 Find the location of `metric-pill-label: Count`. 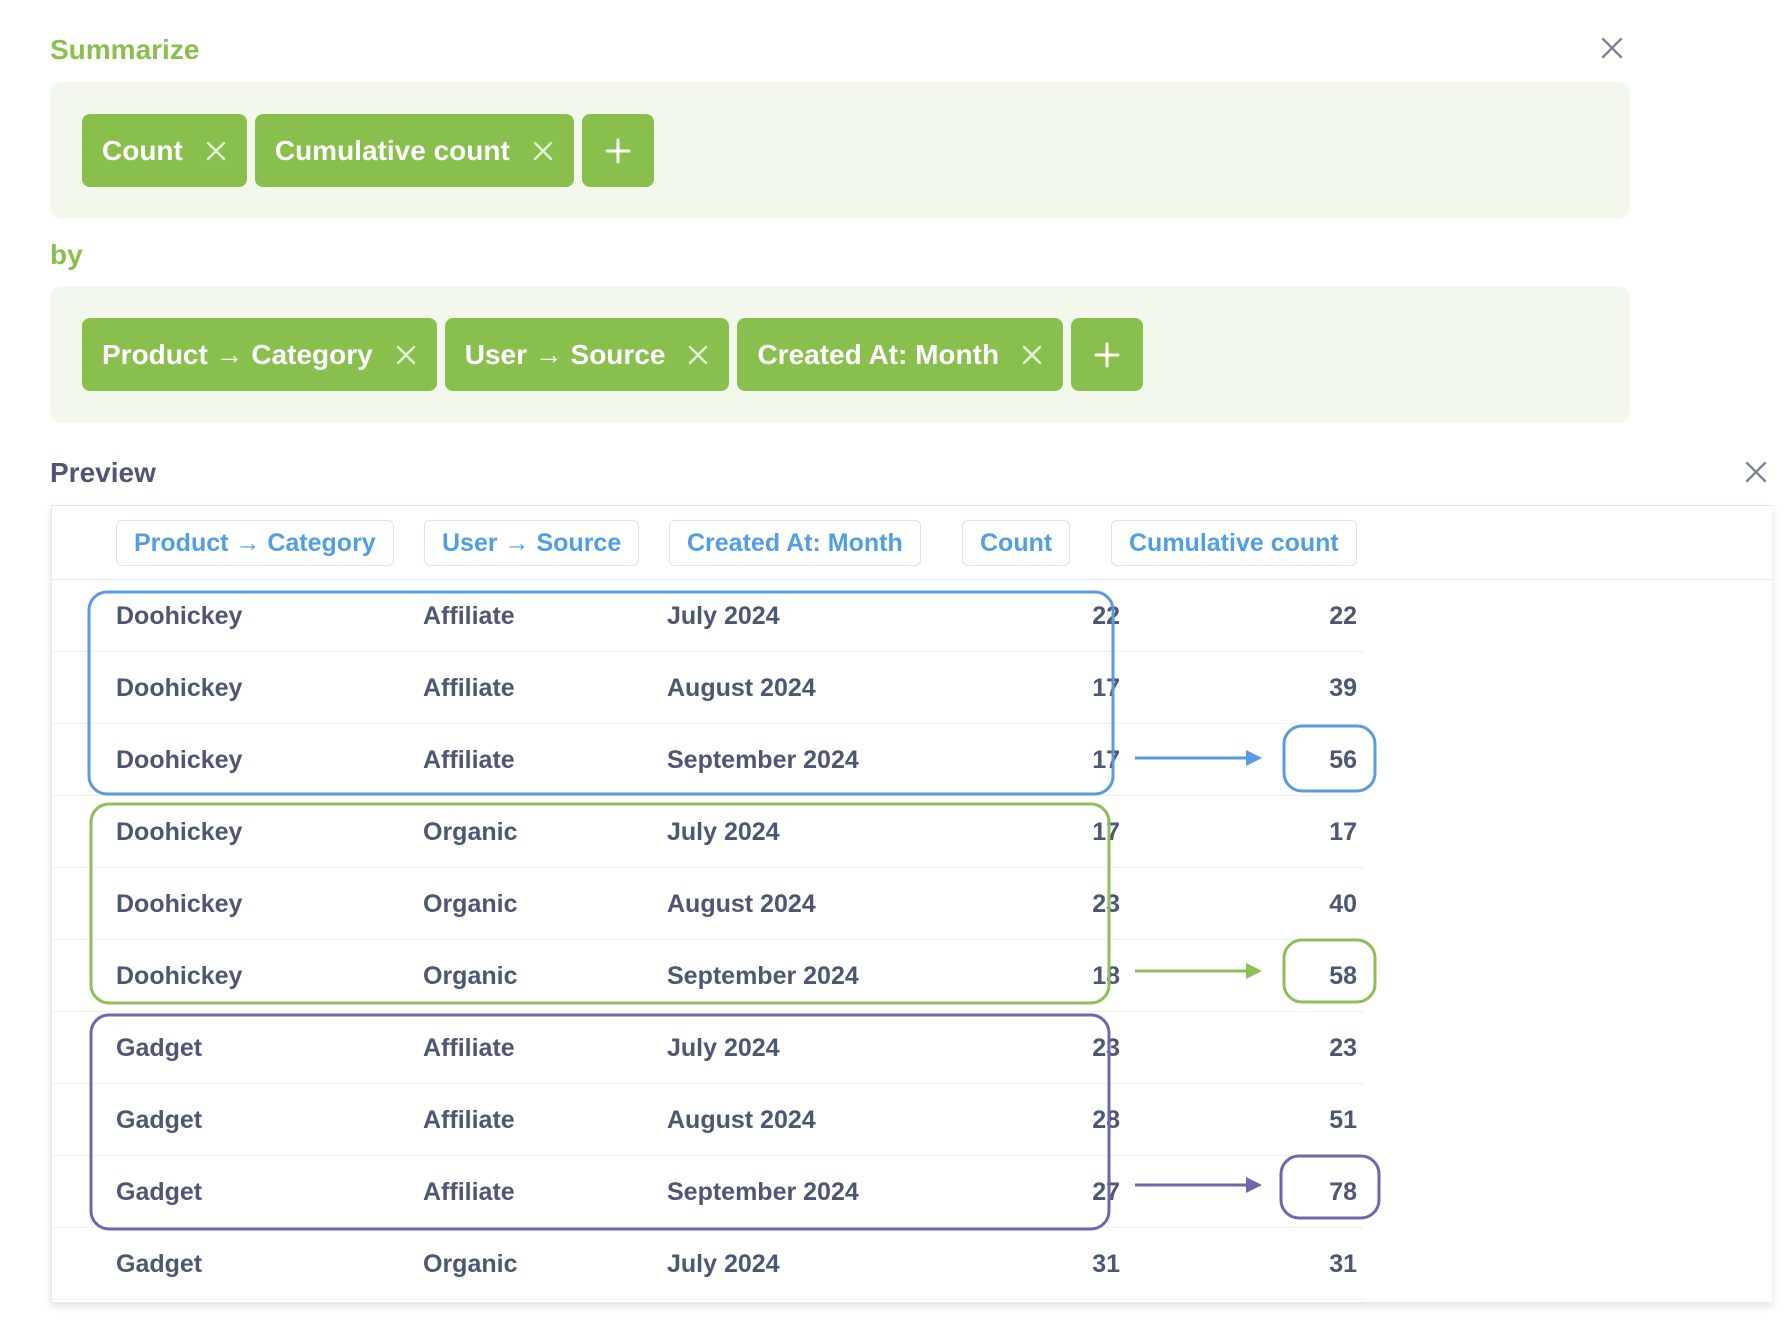

metric-pill-label: Count is located at coordinates (142, 151).